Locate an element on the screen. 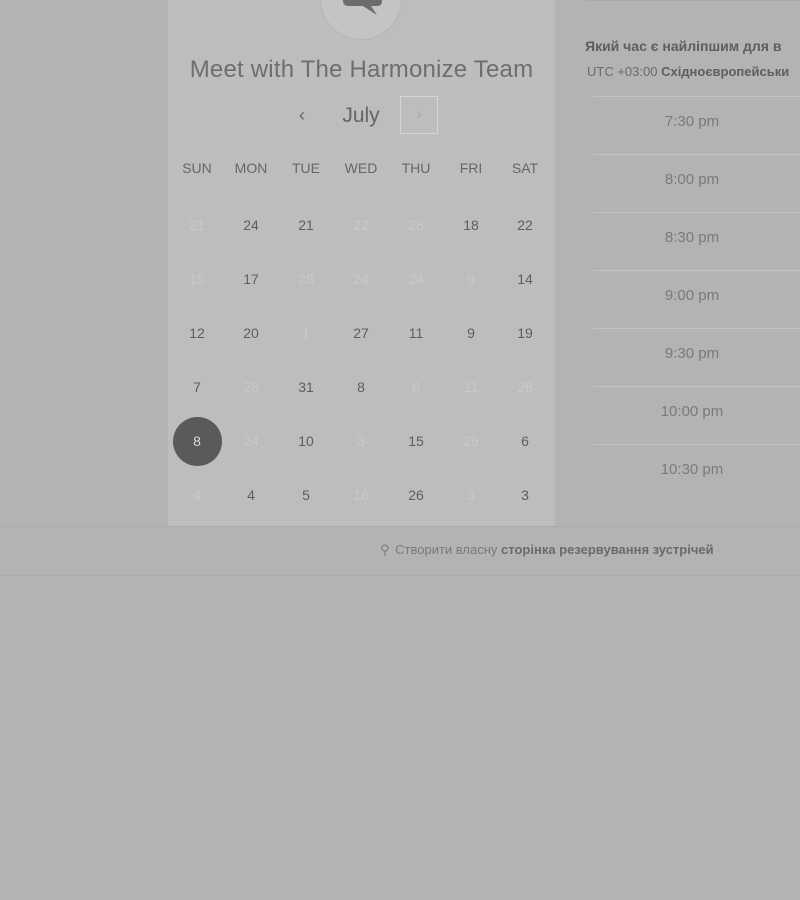  day-number: 5 is located at coordinates (306, 495).